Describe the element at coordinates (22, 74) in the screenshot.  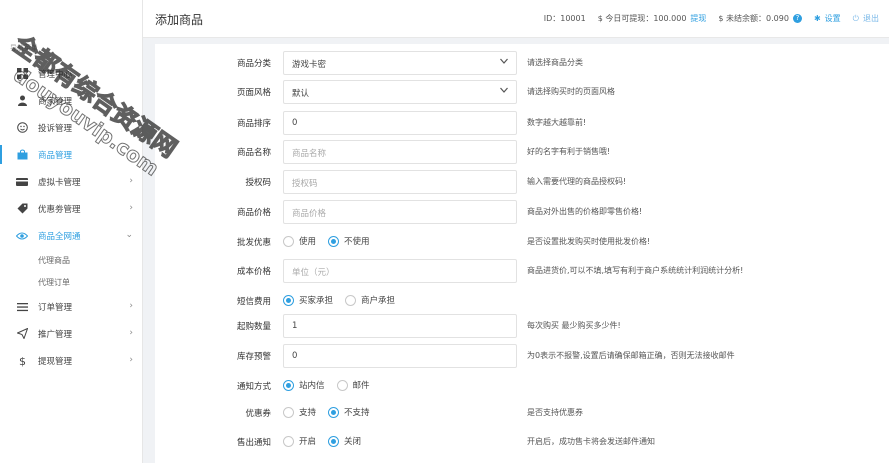
I see `dashboard-icon` at that location.